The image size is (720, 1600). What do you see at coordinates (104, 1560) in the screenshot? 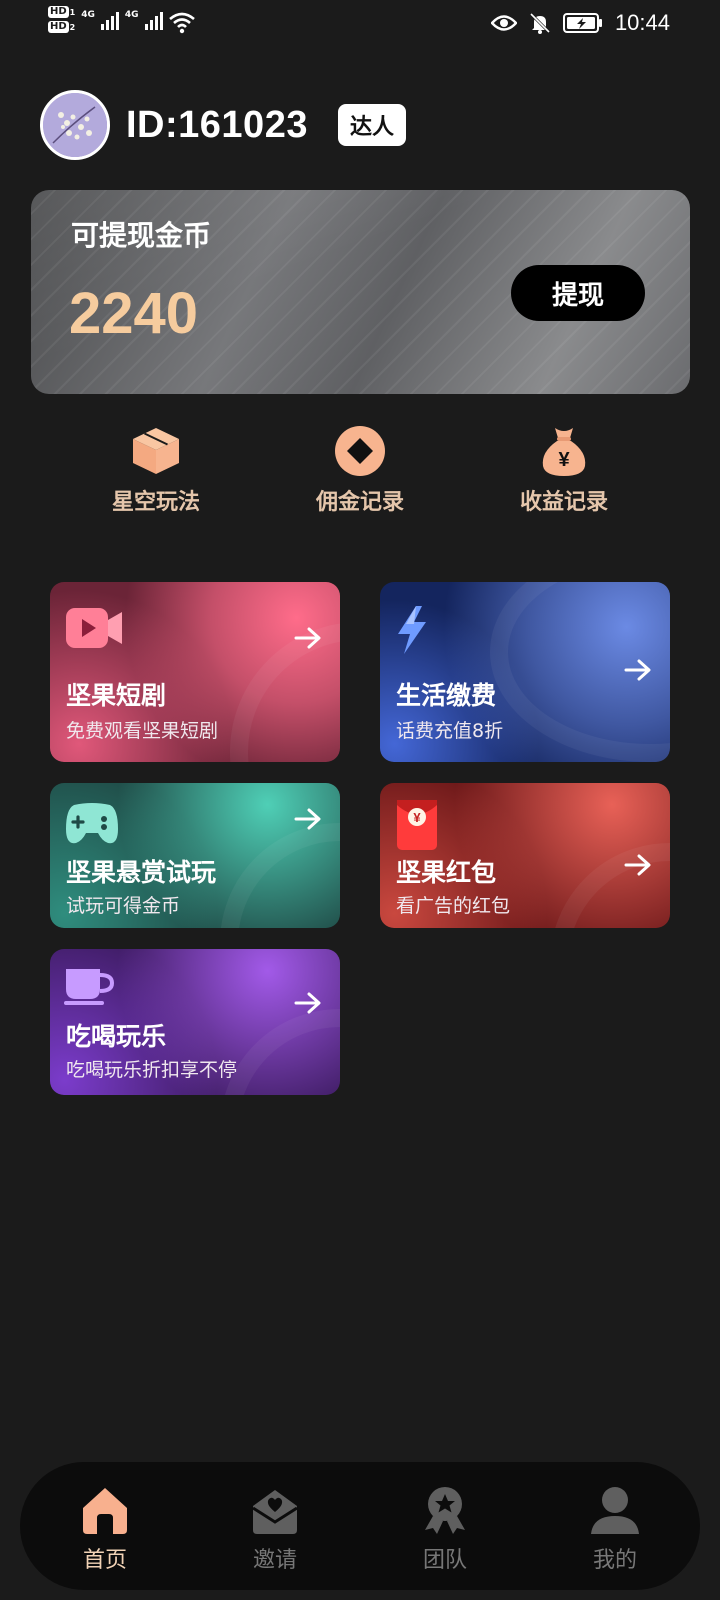
I see `tab-label: 首页` at bounding box center [104, 1560].